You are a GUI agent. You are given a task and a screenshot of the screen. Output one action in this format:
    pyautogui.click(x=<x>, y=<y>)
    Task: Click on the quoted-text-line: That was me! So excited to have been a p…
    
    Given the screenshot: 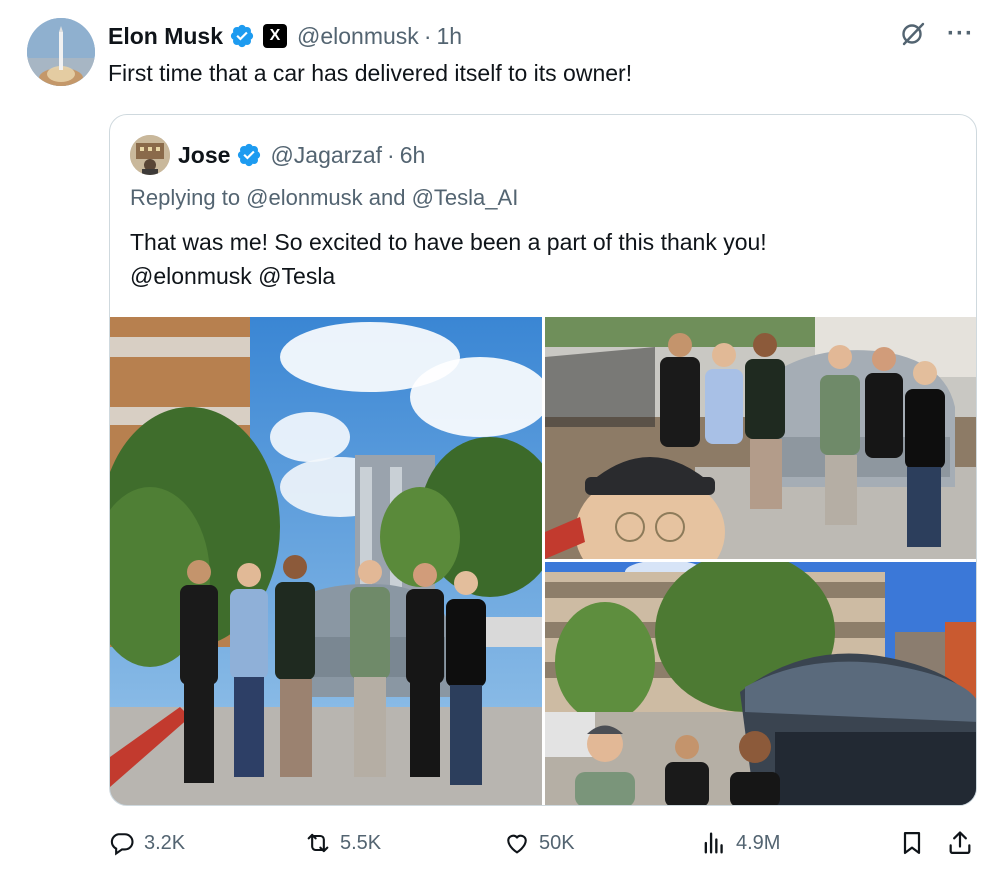 What is the action you would take?
    pyautogui.click(x=448, y=242)
    